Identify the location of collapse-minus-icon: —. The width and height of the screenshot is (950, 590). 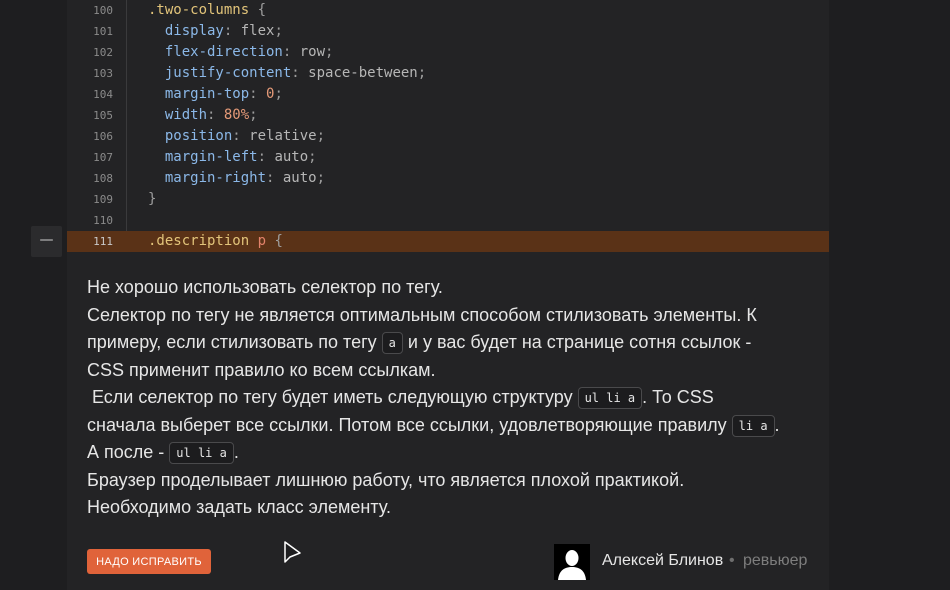
(46, 241).